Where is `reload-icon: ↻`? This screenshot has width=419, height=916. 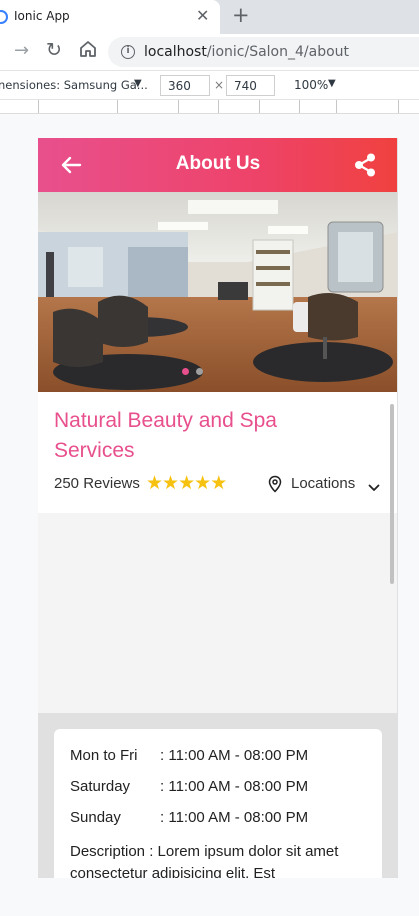
reload-icon: ↻ is located at coordinates (54, 50).